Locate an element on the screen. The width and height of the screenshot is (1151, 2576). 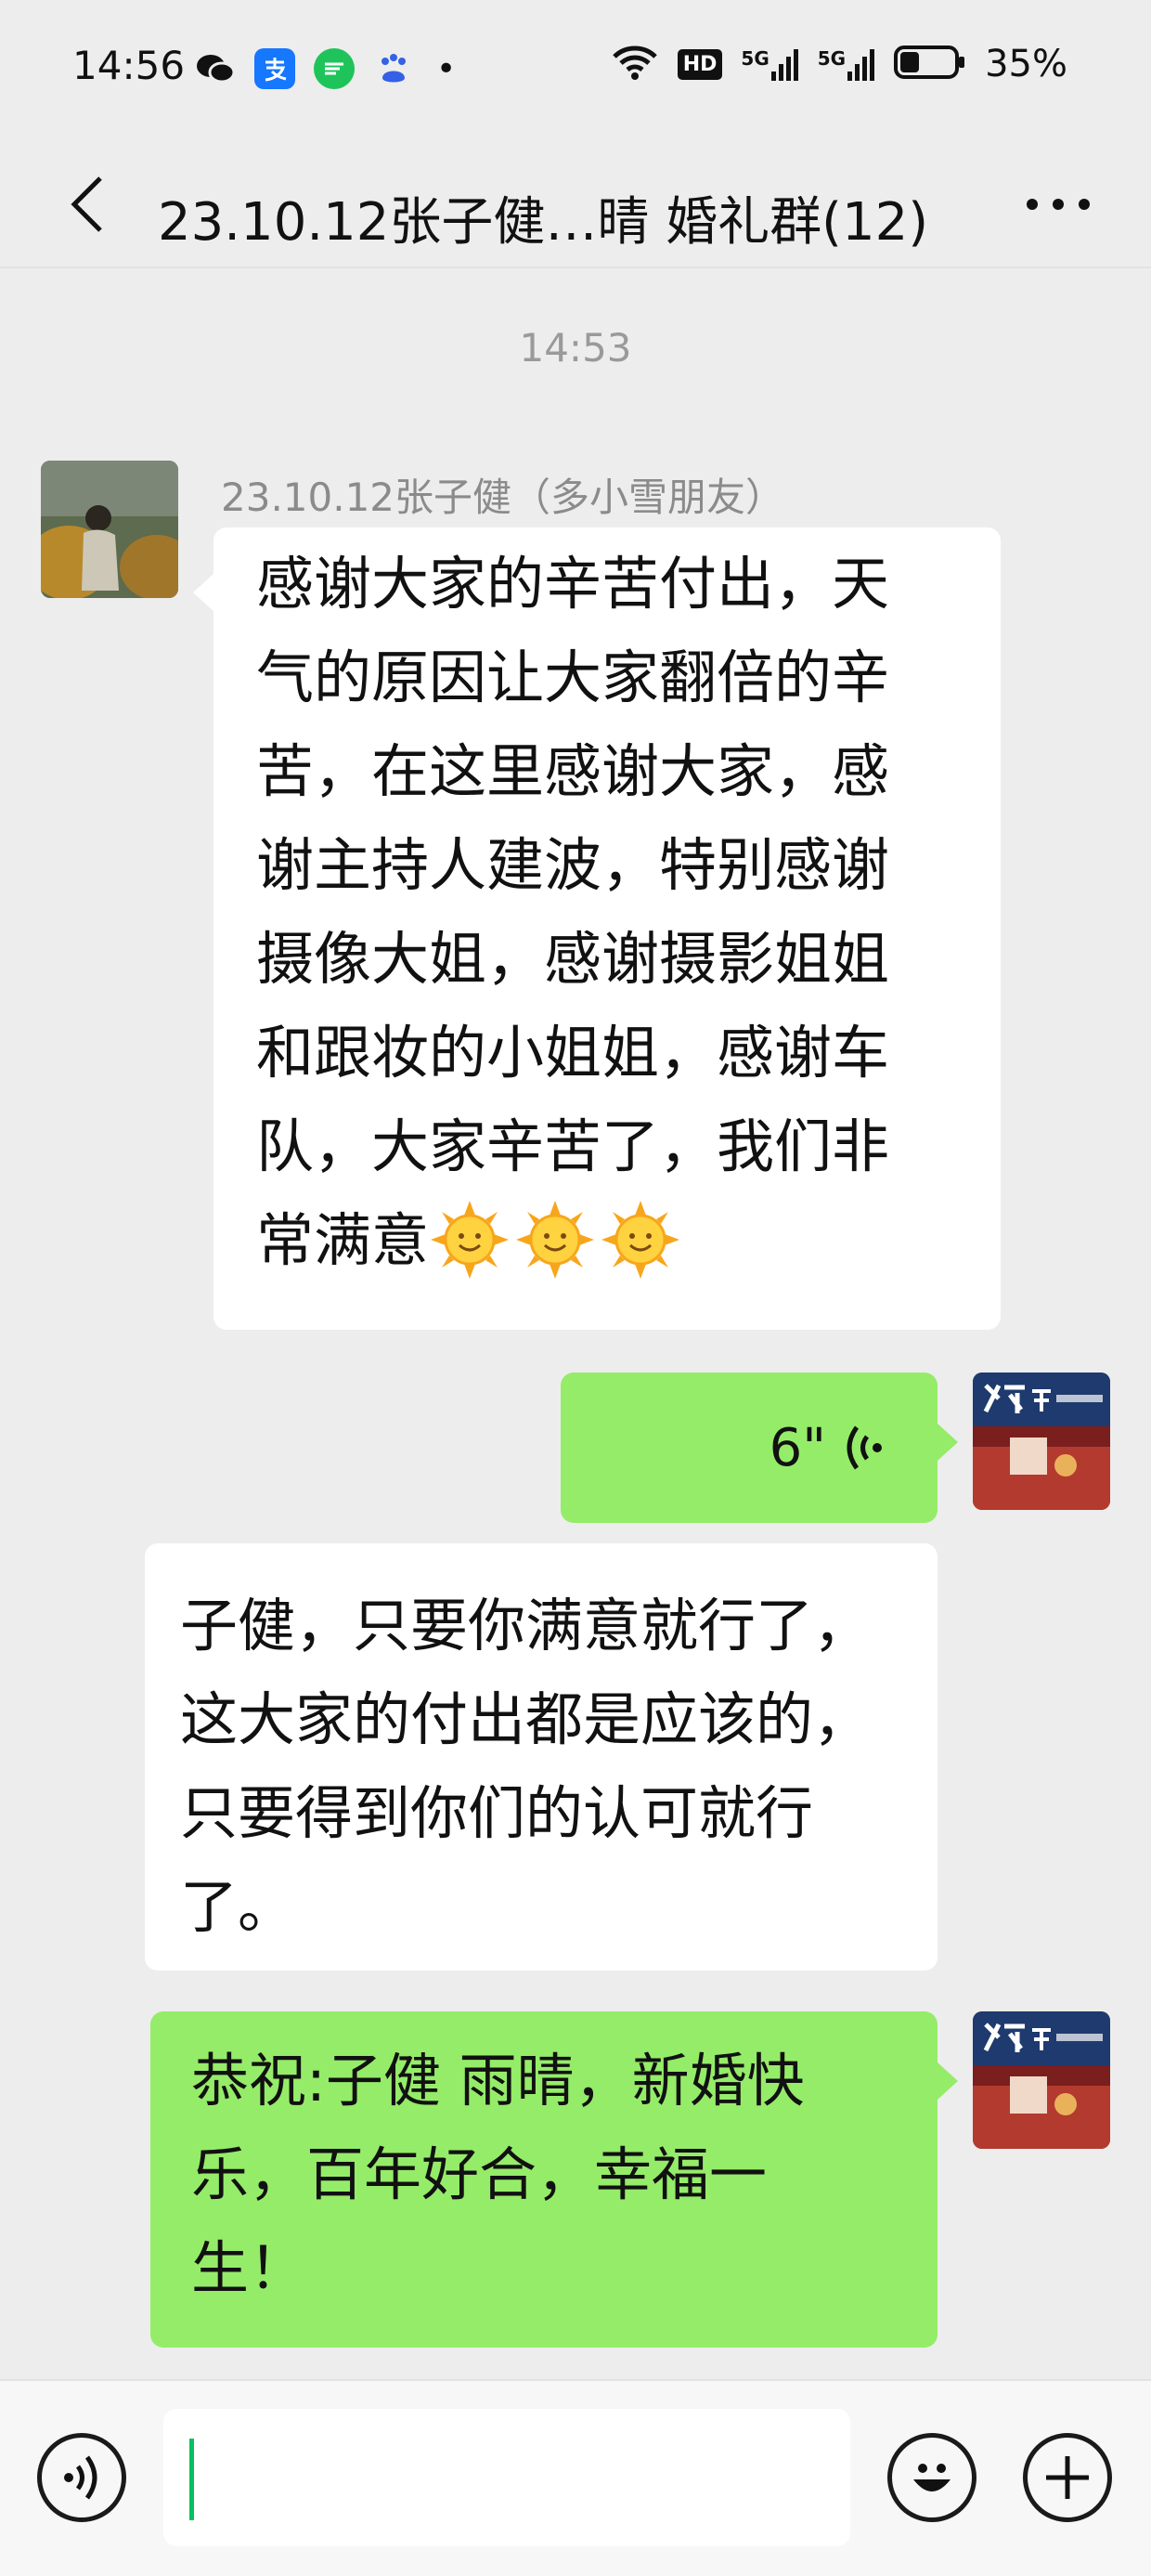
voice-message-bubble: 6" is located at coordinates (759, 1448).